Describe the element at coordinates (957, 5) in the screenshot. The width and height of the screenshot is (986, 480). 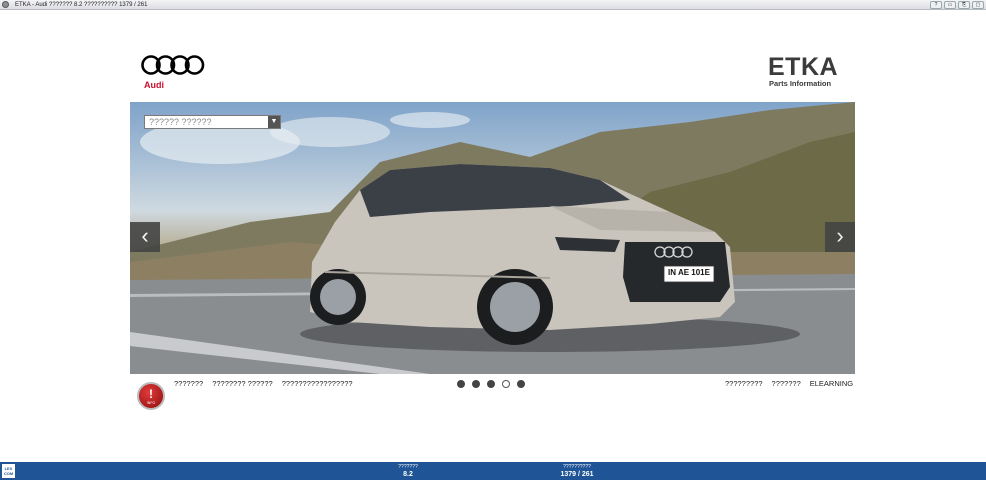
I see `window-controls: ? ▭ ⎘ ▢` at that location.